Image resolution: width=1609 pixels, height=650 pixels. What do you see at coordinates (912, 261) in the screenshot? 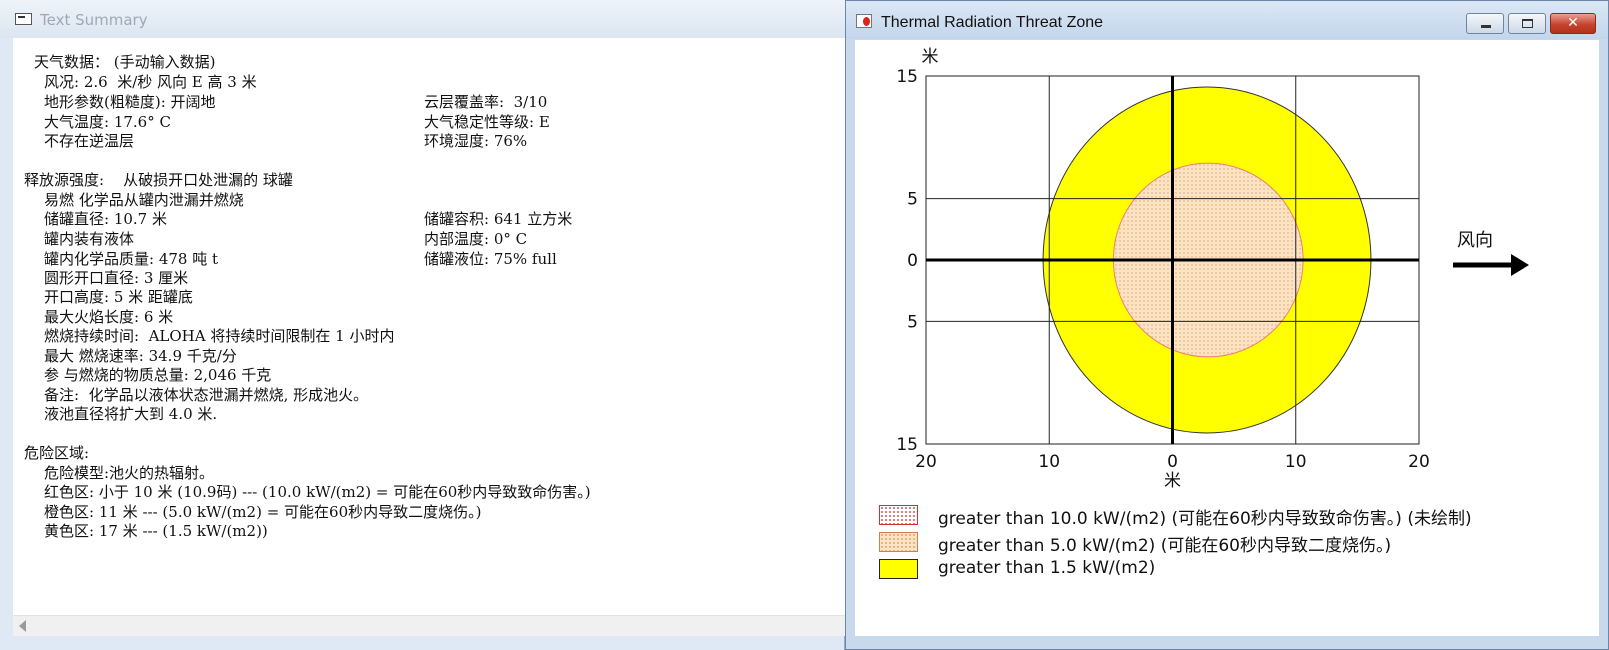
I see `y-tick-label: 0` at bounding box center [912, 261].